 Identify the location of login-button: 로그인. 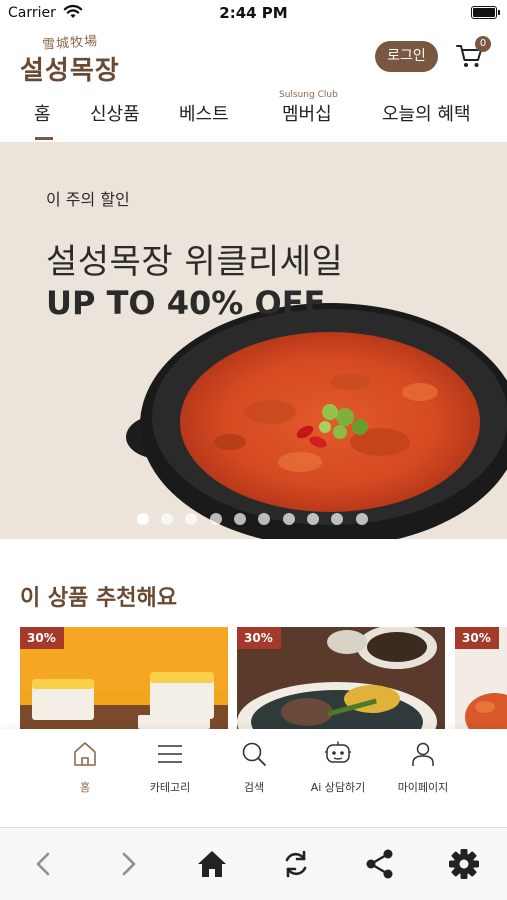
(406, 56).